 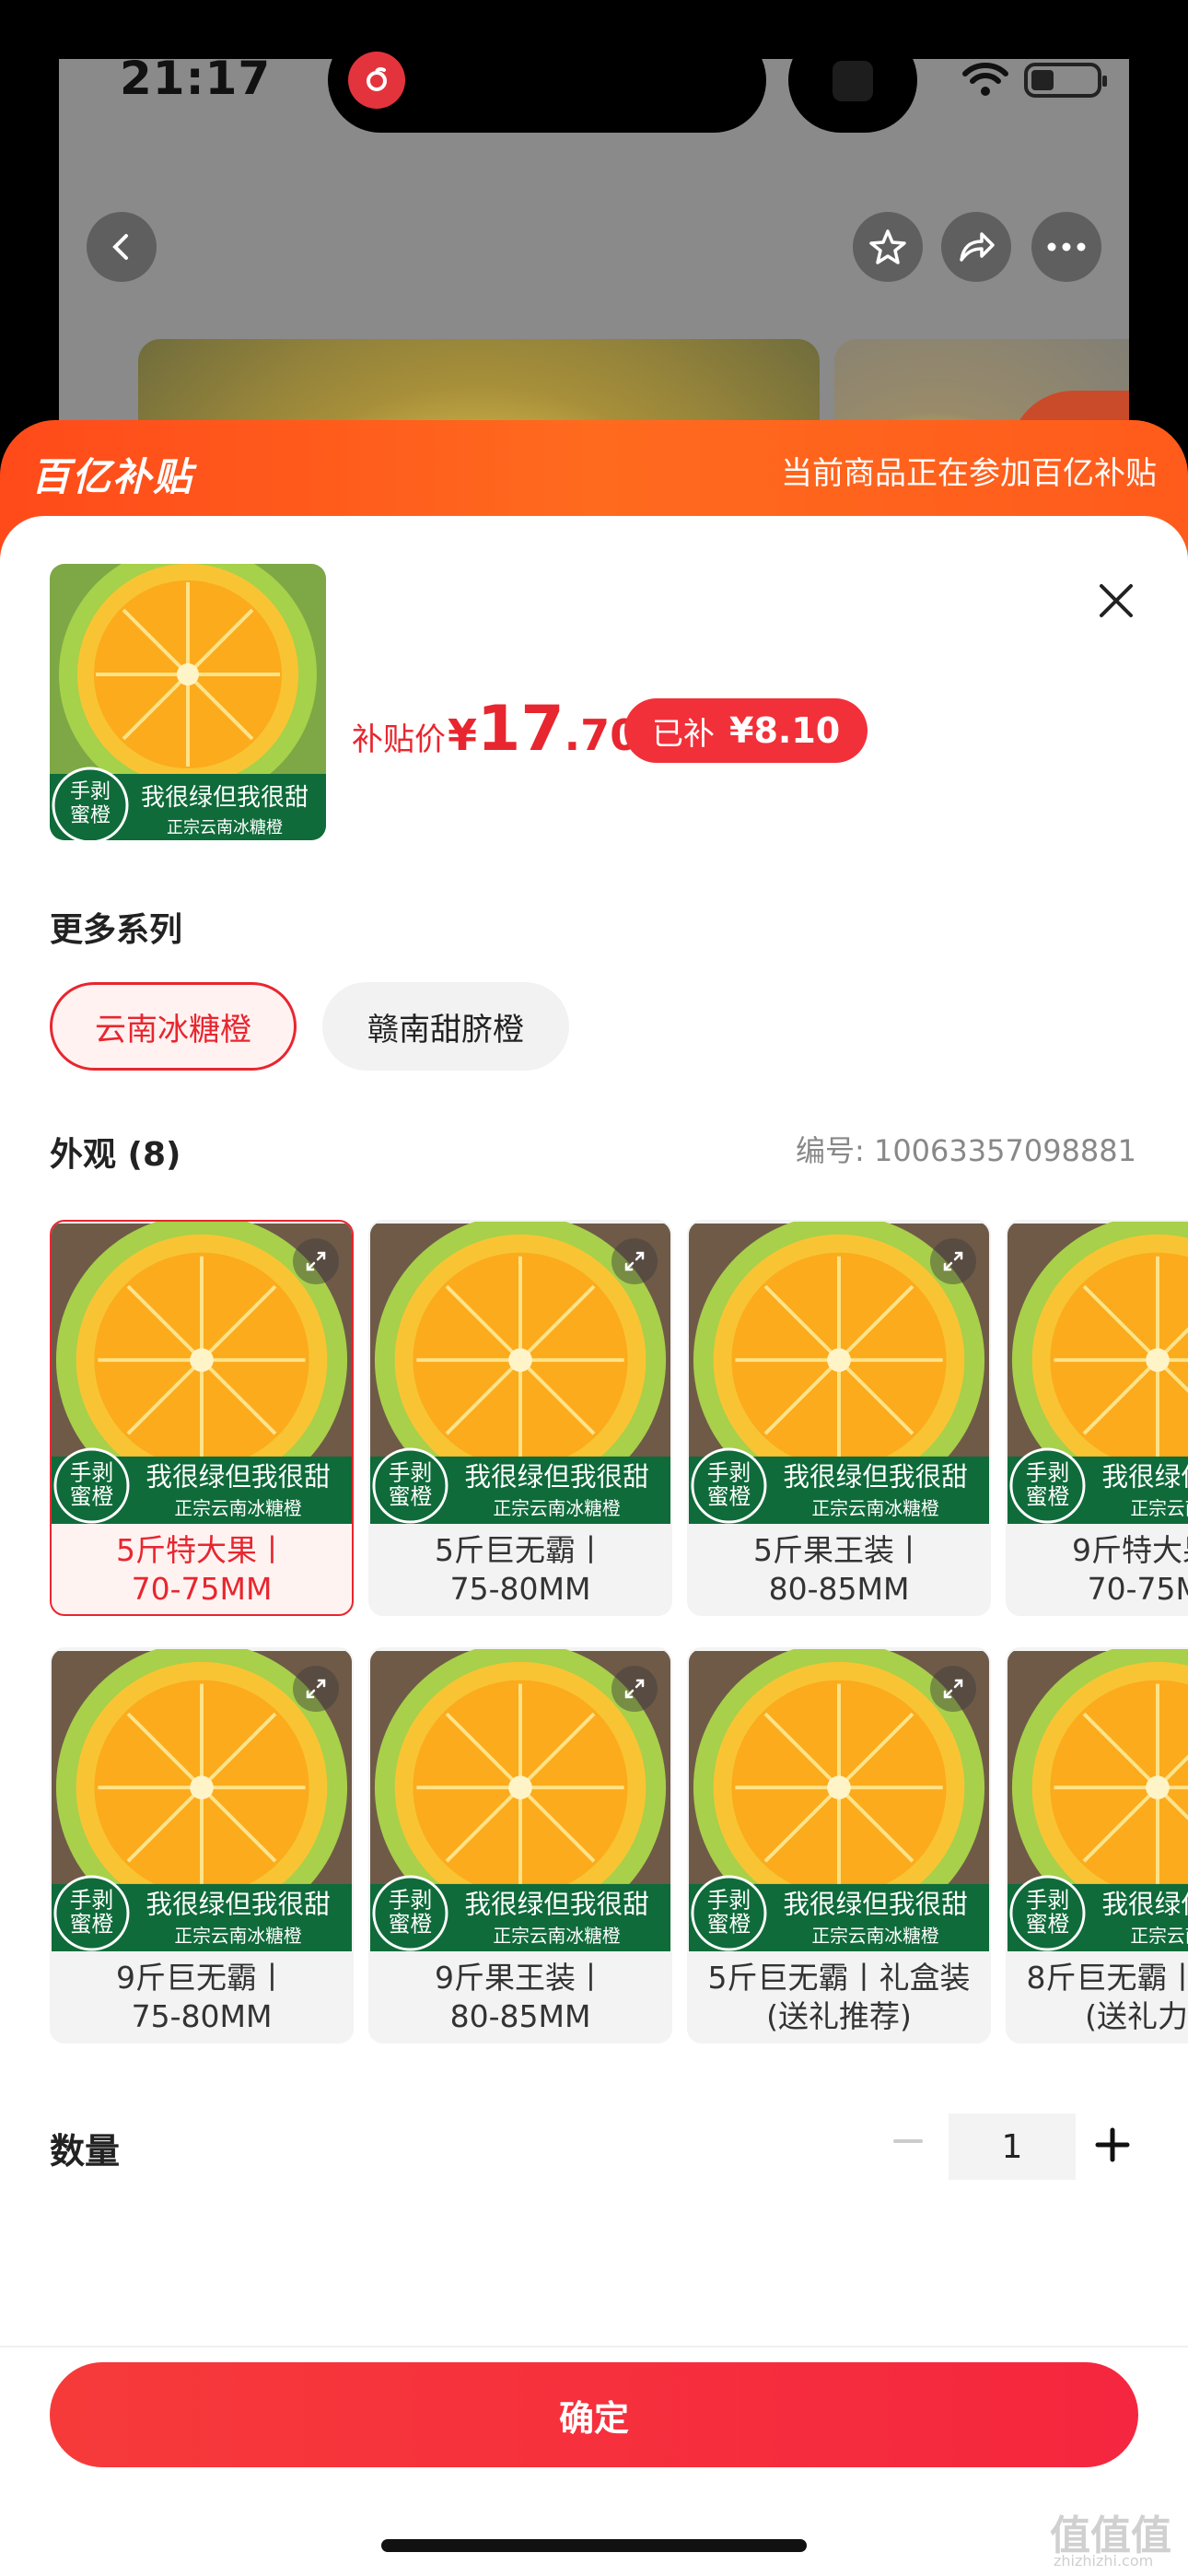 I want to click on quantity-input: 1, so click(x=1013, y=2146).